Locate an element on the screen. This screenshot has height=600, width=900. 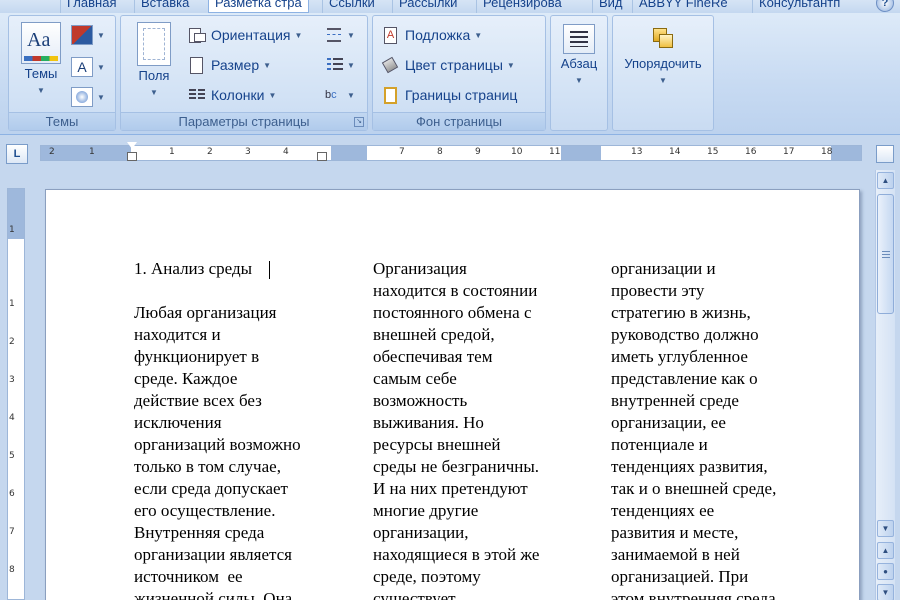
vertical-ruler: 1 1 2 3 4 5 6 7 8 is located at coordinates (16, 394).